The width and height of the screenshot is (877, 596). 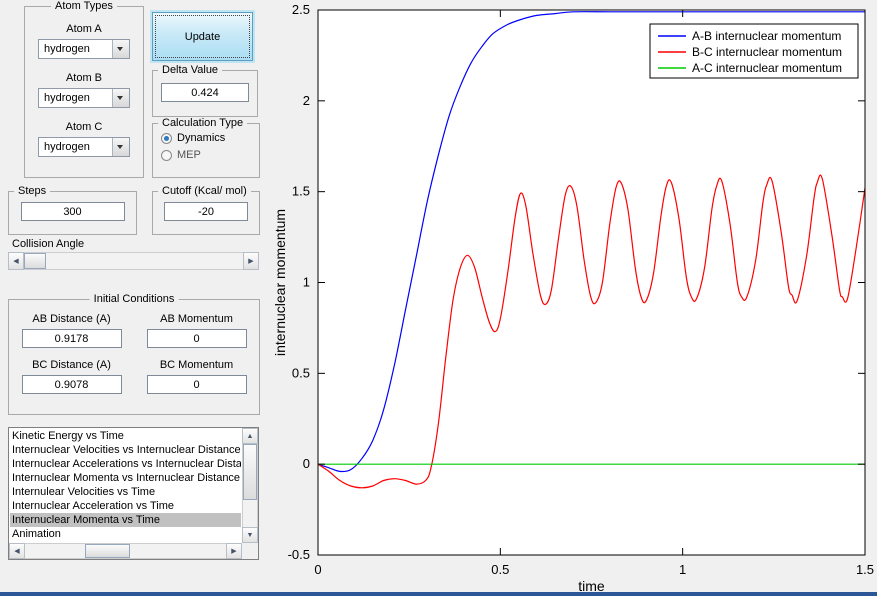 What do you see at coordinates (32, 191) in the screenshot?
I see `steps-title: Steps` at bounding box center [32, 191].